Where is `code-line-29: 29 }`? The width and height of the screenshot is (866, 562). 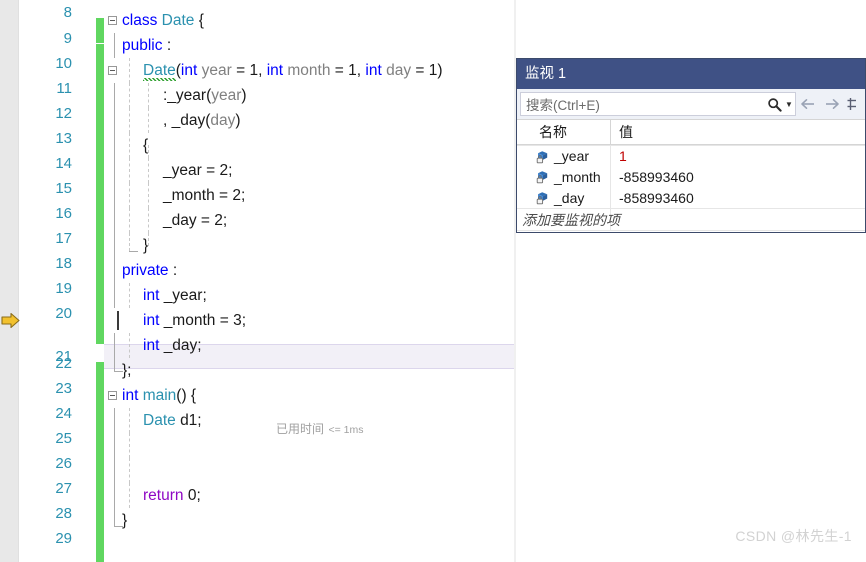
code-line-29: 29 } is located at coordinates (258, 535).